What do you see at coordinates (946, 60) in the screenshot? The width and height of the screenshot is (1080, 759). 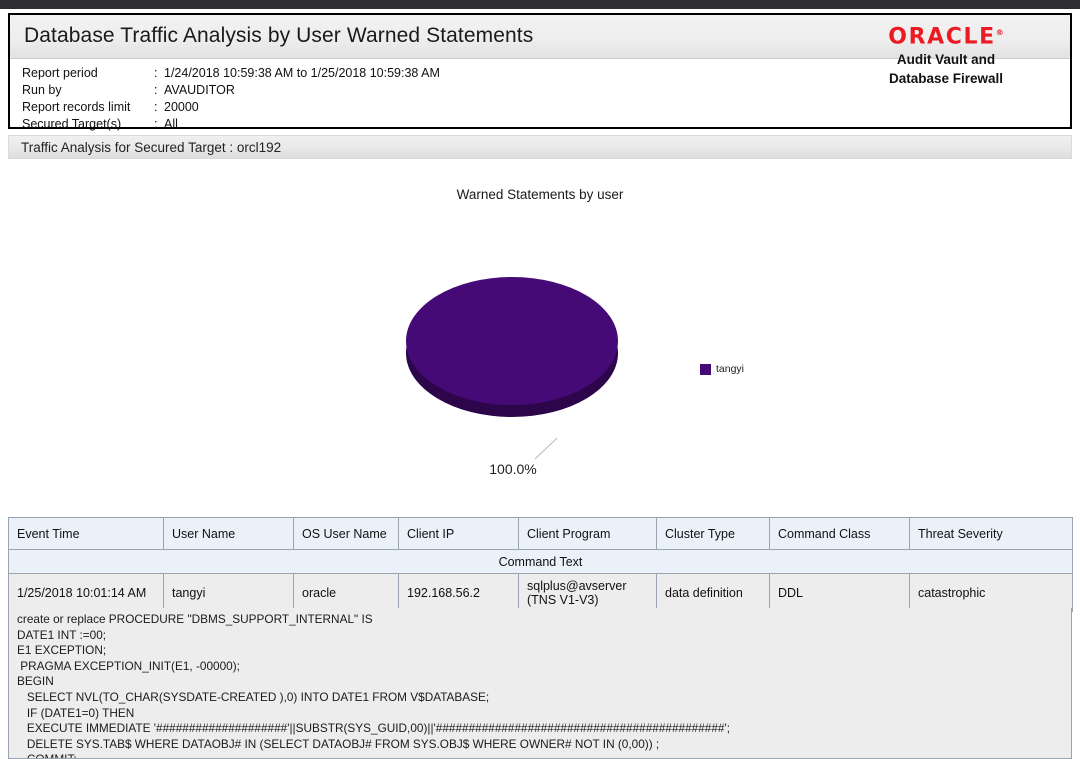 I see `brand-subtitle-line1: Audit Vault and` at bounding box center [946, 60].